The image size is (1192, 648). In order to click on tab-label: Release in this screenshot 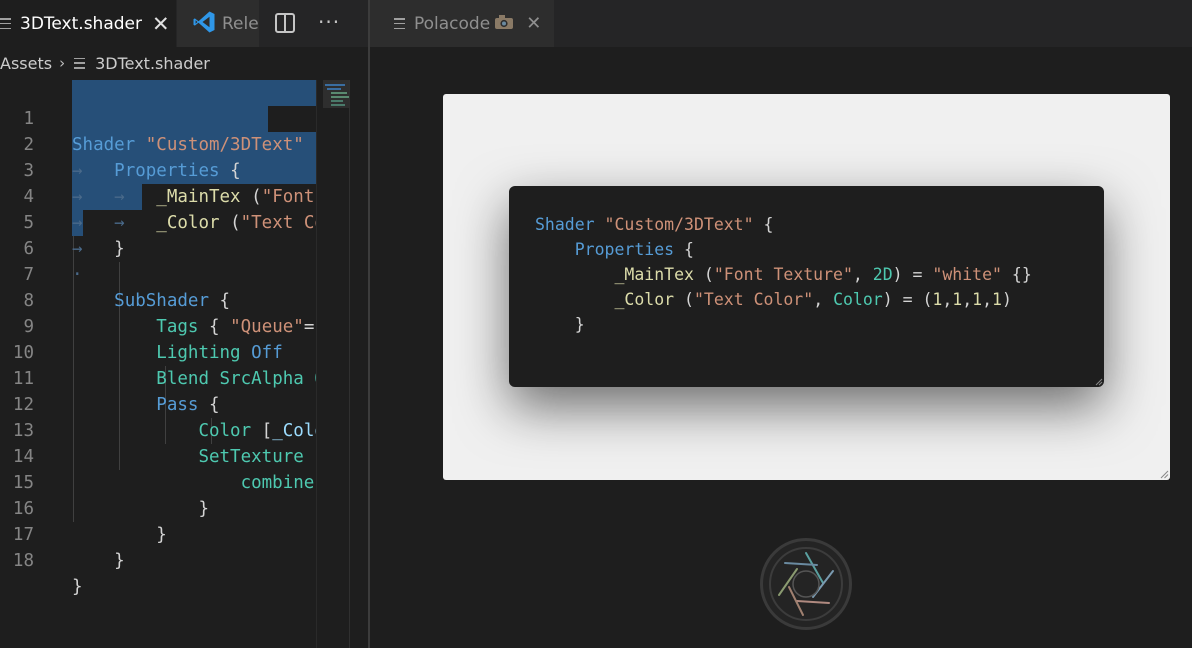, I will do `click(240, 23)`.